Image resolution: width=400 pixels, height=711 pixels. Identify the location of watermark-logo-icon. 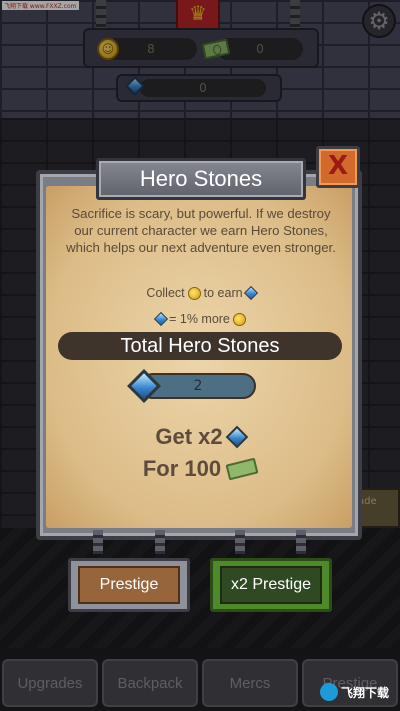
(329, 692).